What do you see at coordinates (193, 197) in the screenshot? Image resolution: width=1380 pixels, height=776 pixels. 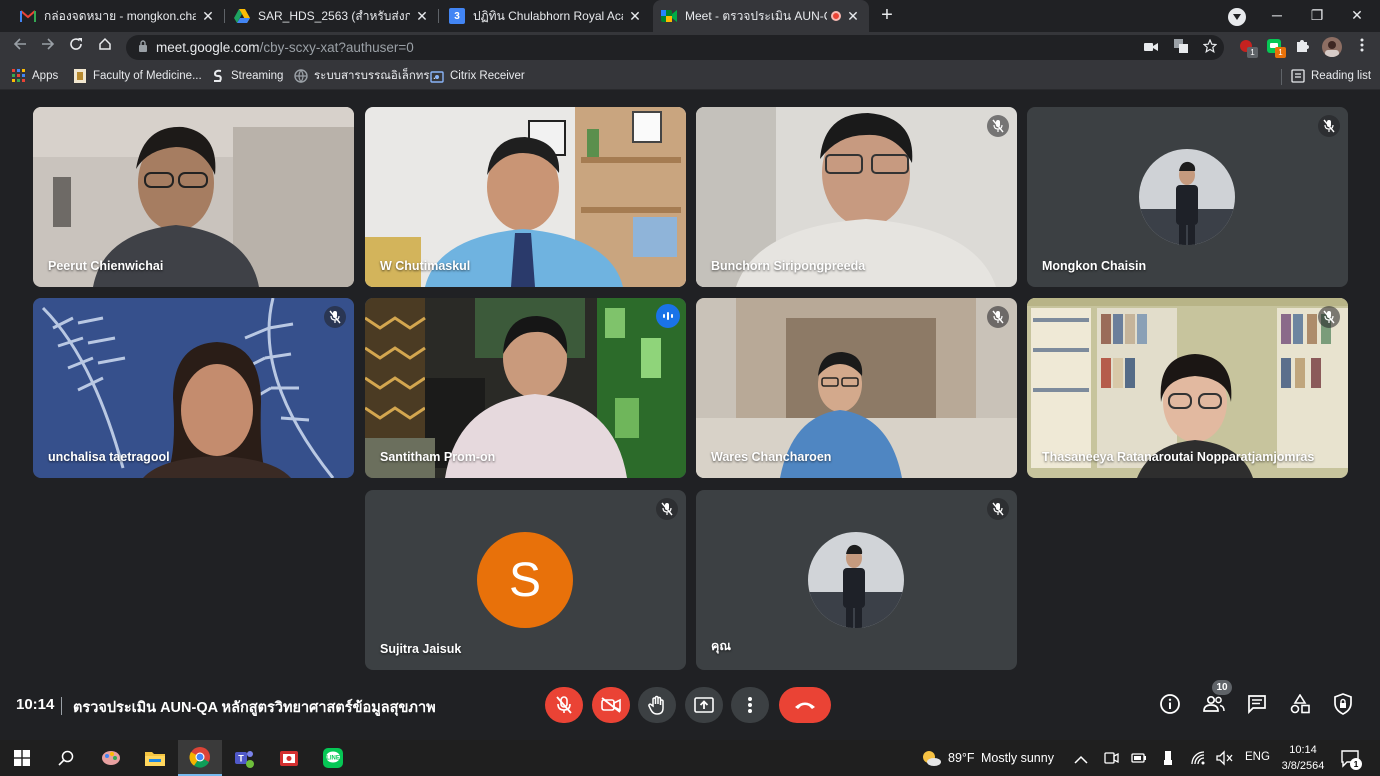 I see `participant-tile: Peerut Chienwichai` at bounding box center [193, 197].